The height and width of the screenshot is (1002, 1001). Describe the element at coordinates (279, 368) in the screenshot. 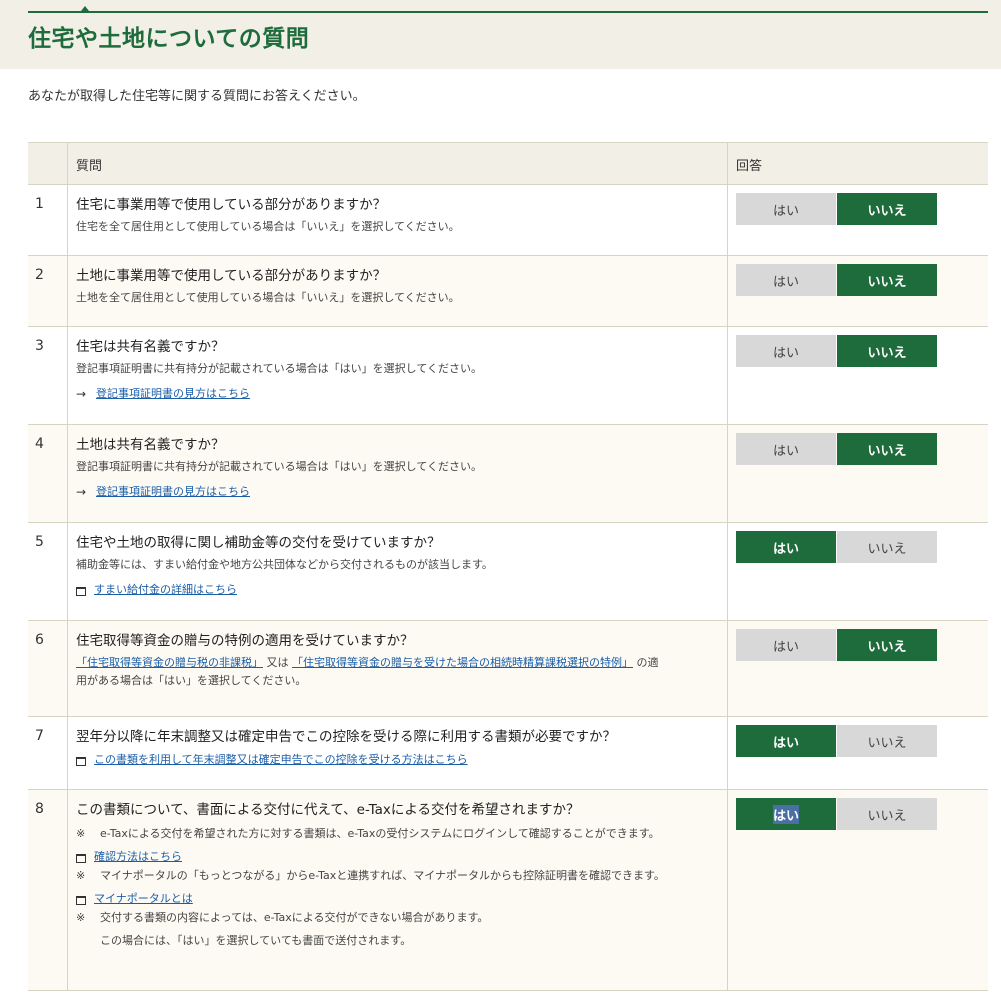

I see `question-note: 登記事項証明書に共有持分が記載されている場合は「はい」を選択してください。` at that location.